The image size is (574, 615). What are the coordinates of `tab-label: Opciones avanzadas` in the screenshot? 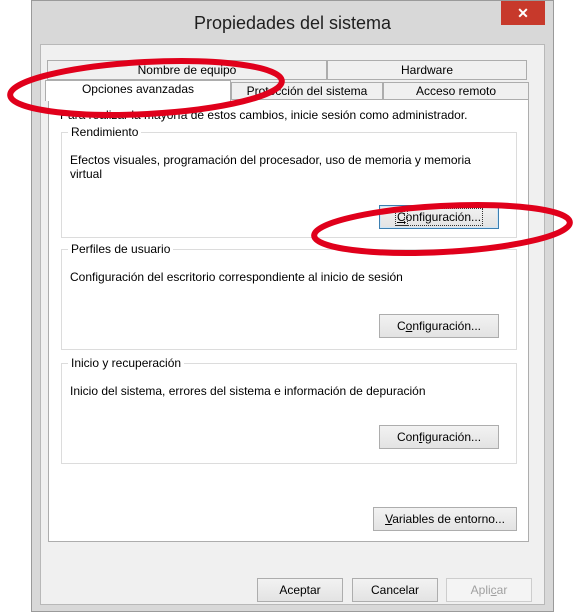 It's located at (138, 89).